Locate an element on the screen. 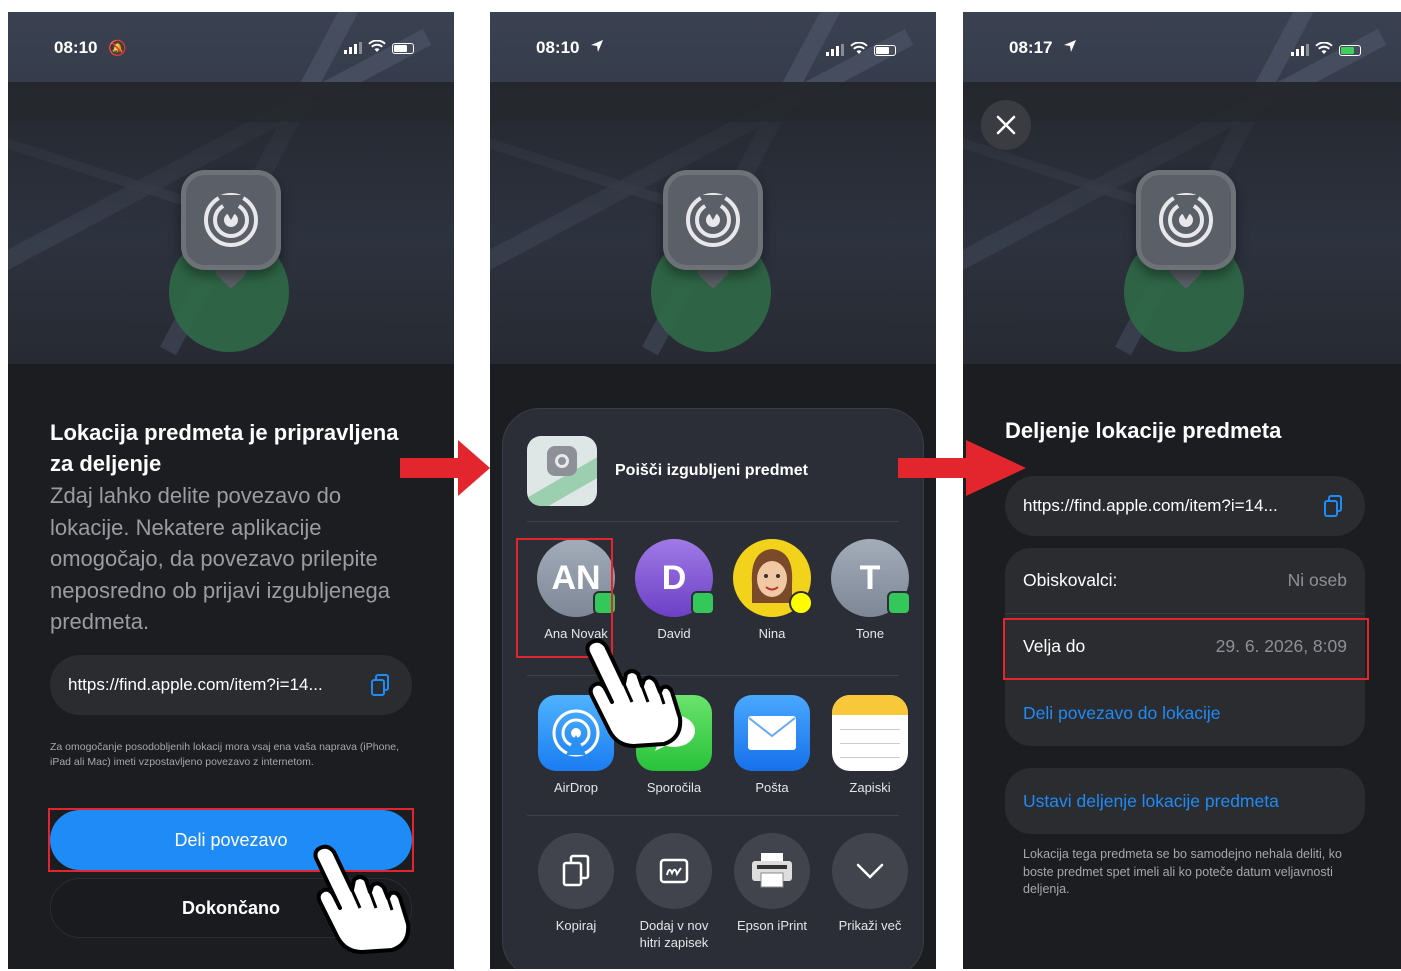 This screenshot has height=971, width=1401. visitors-row: Obiskovalci: Ni oseb is located at coordinates (1185, 581).